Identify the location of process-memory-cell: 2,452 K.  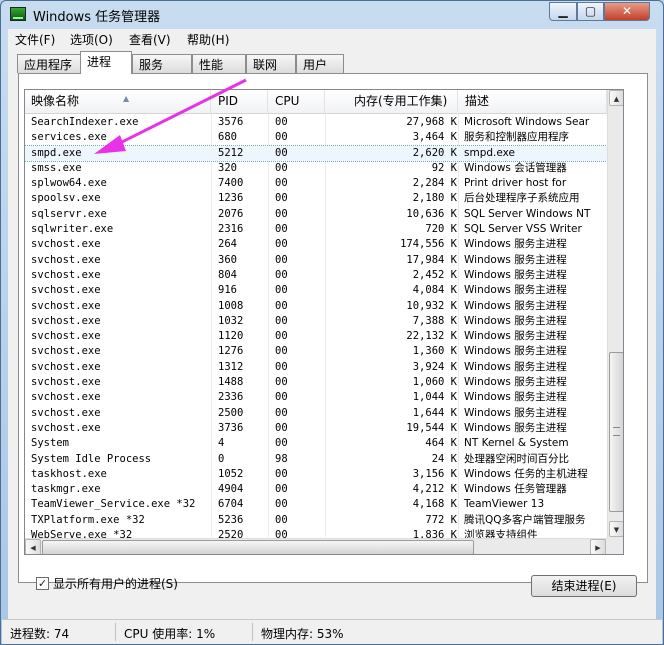
(434, 274).